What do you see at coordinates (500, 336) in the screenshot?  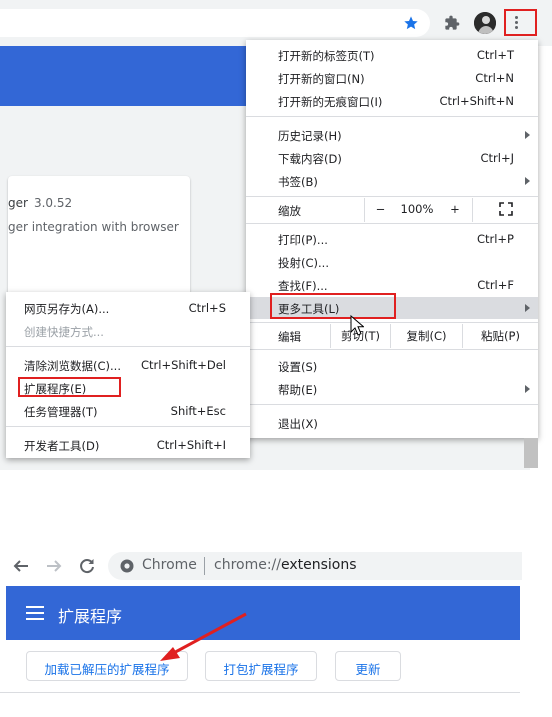 I see `paste-button: 粘贴(P)` at bounding box center [500, 336].